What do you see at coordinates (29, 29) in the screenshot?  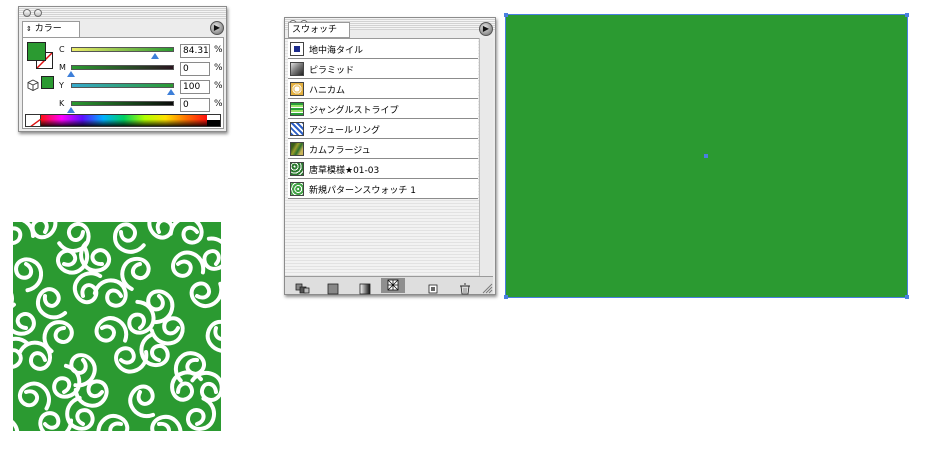 I see `tab-options-icon: ⇕` at bounding box center [29, 29].